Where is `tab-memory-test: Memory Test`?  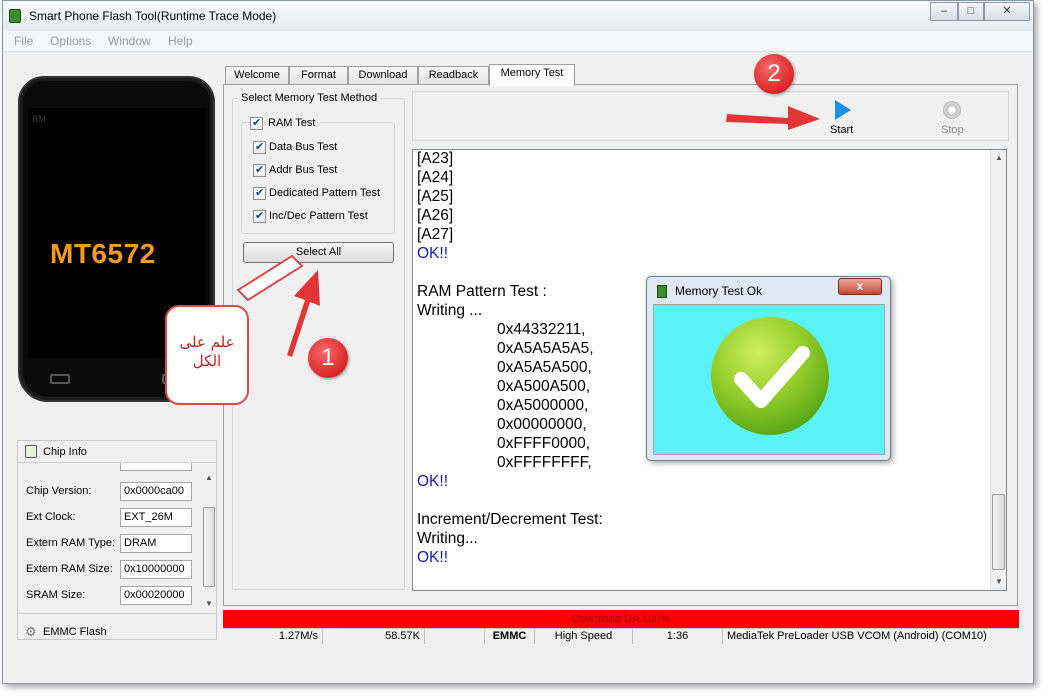 tab-memory-test: Memory Test is located at coordinates (532, 75).